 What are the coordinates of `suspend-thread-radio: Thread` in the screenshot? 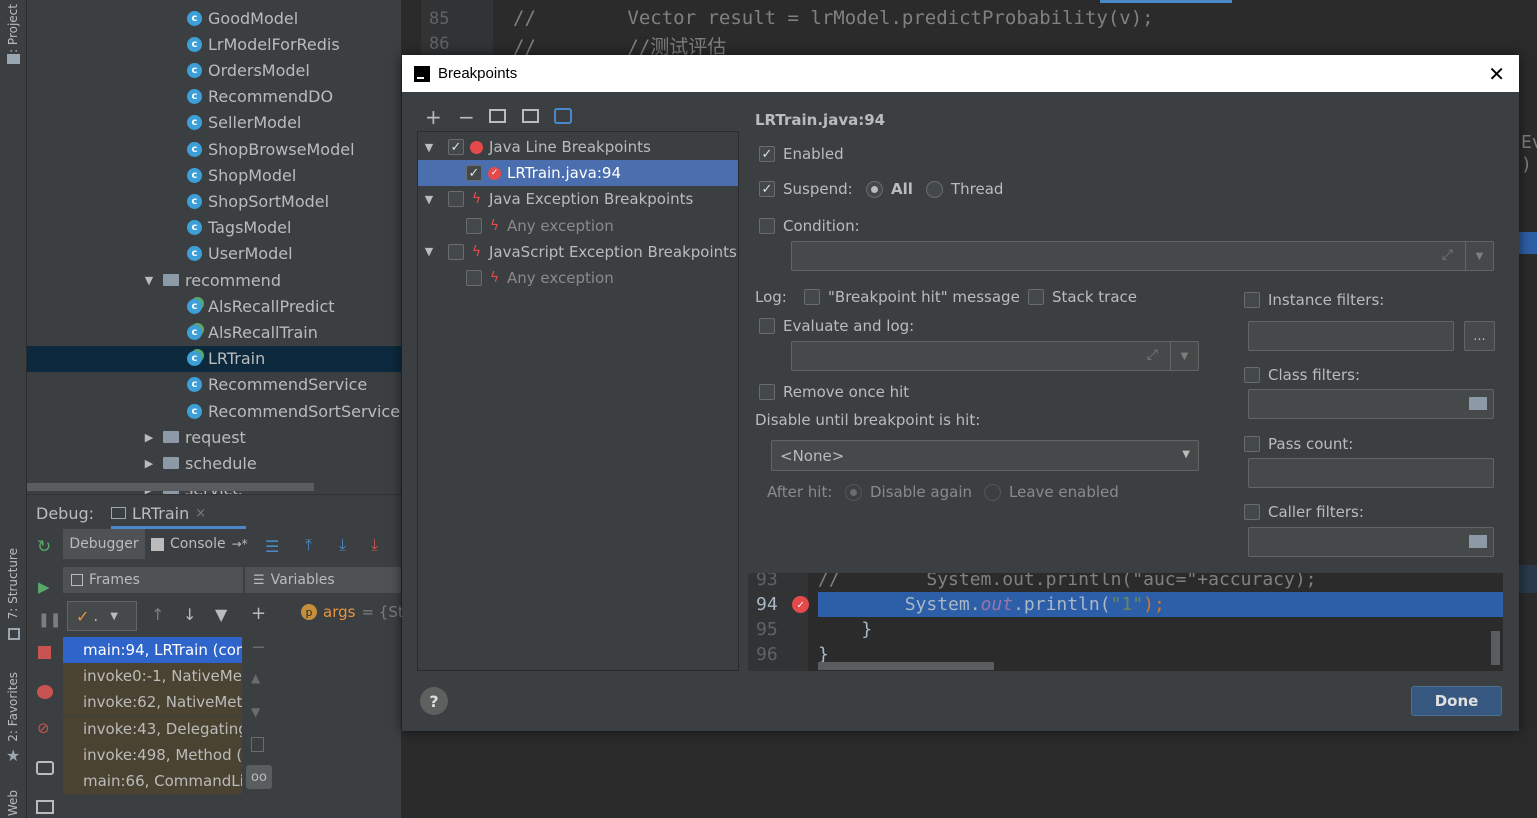 It's located at (964, 189).